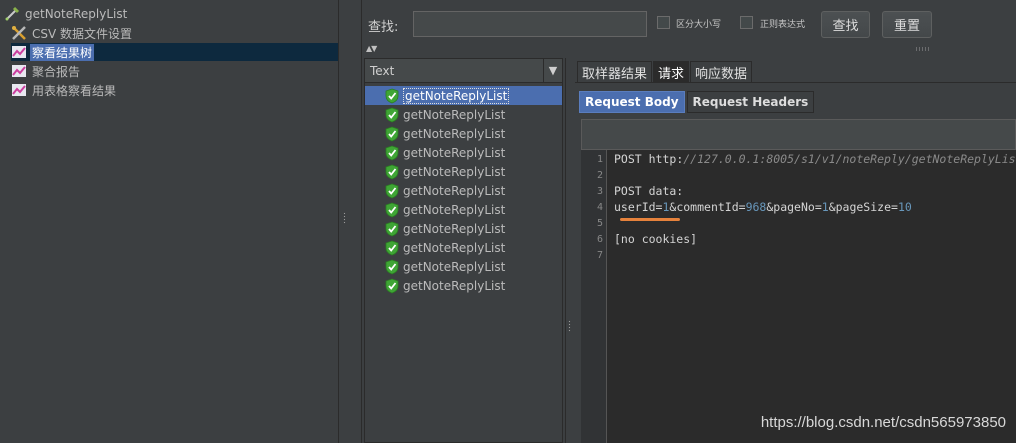 Image resolution: width=1016 pixels, height=443 pixels. I want to click on search-label: 查找:, so click(383, 27).